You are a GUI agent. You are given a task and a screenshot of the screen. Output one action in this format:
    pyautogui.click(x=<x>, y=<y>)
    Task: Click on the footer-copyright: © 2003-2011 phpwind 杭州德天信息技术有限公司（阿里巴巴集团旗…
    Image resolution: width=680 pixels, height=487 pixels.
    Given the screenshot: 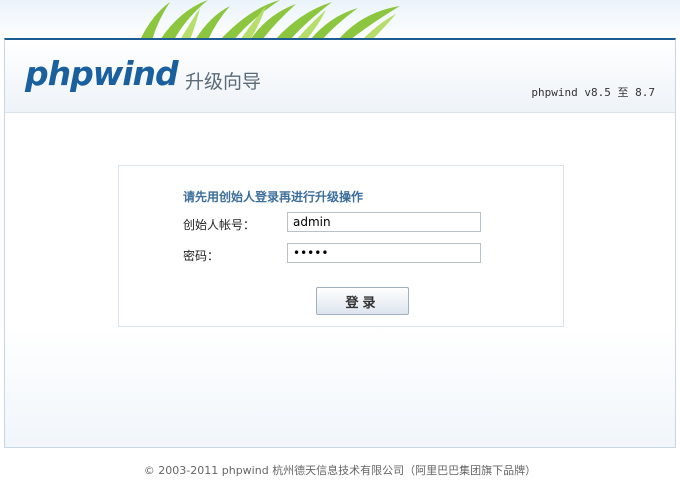 What is the action you would take?
    pyautogui.click(x=340, y=470)
    